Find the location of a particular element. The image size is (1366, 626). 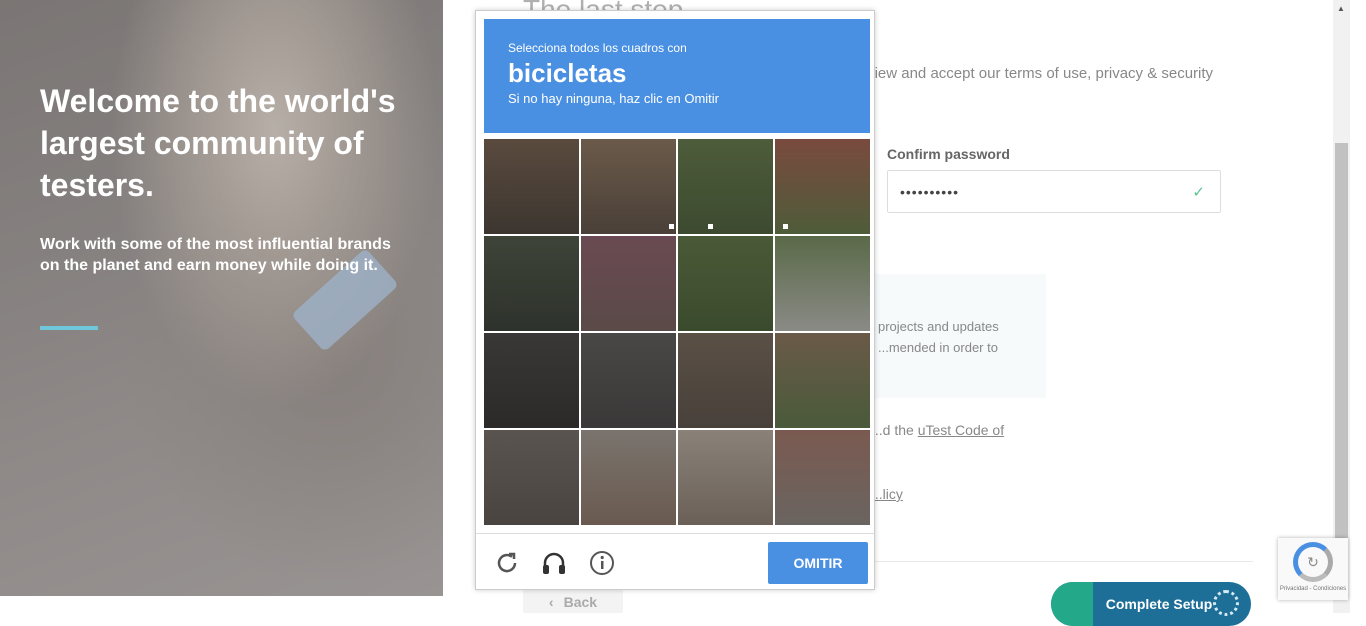

scrollbar-thumb is located at coordinates (1341, 343).